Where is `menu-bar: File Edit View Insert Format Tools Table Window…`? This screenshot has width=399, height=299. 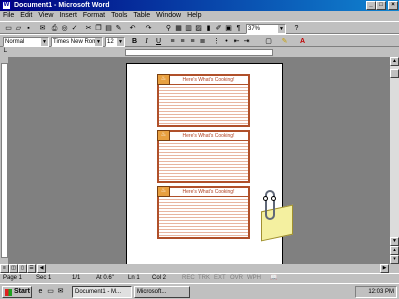 menu-bar: File Edit View Insert Format Tools Table Window… is located at coordinates (199, 16).